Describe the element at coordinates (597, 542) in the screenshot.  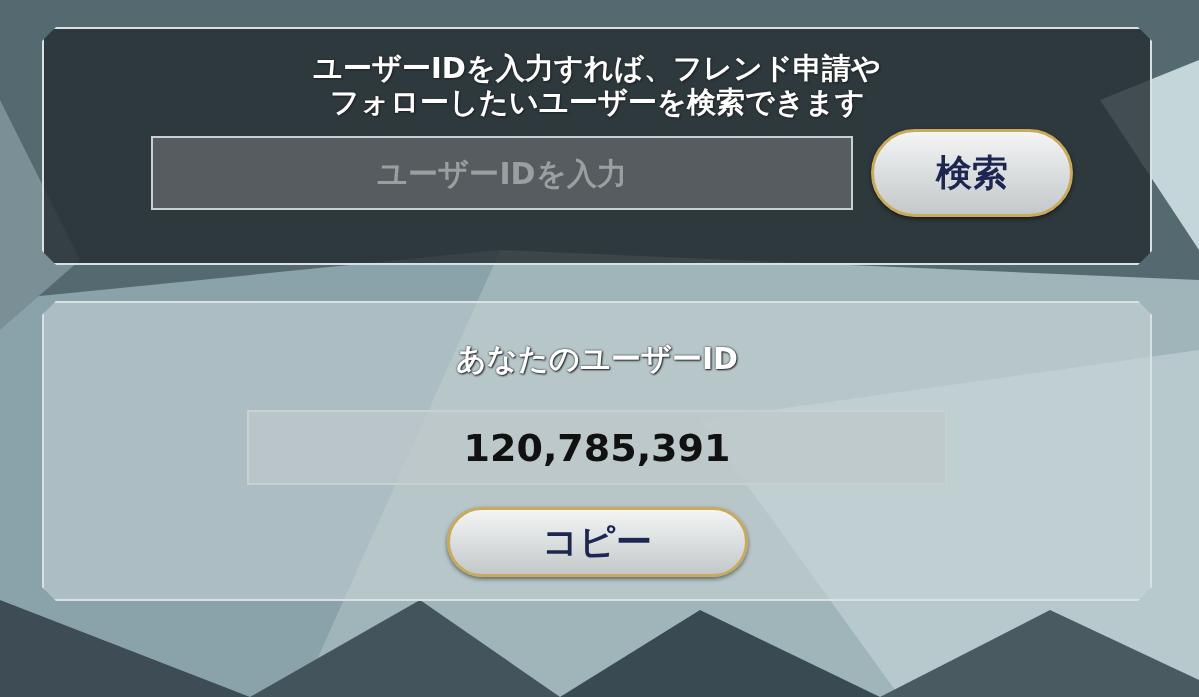
I see `copy-button: コピー` at that location.